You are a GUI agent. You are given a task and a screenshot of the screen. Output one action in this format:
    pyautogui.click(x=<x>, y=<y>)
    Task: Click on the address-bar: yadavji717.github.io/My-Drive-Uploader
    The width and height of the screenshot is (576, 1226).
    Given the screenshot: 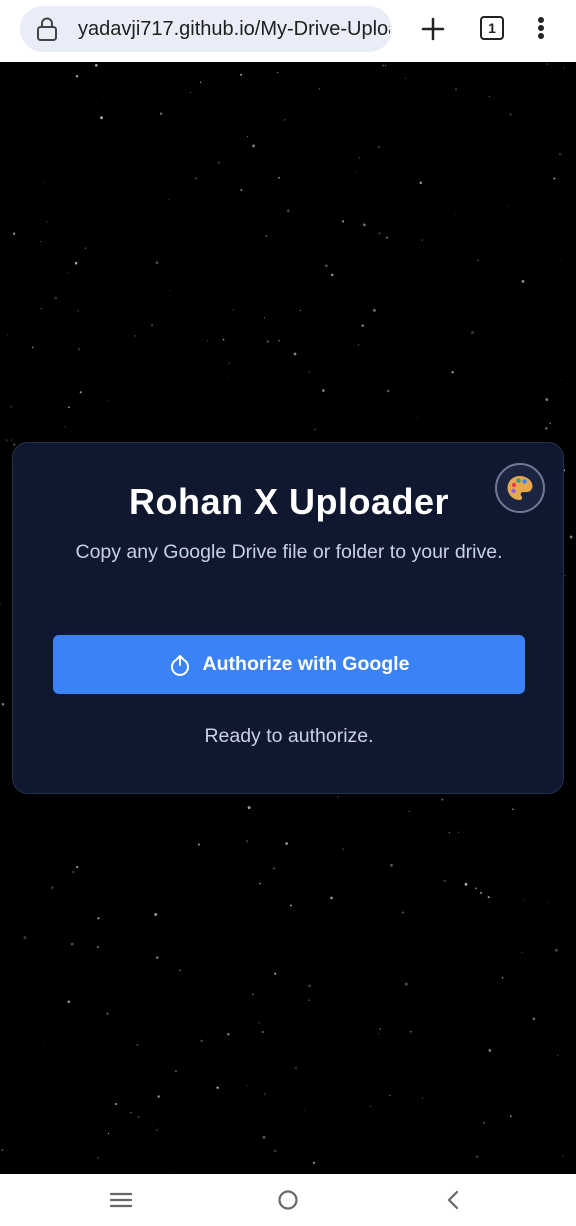 What is the action you would take?
    pyautogui.click(x=206, y=29)
    